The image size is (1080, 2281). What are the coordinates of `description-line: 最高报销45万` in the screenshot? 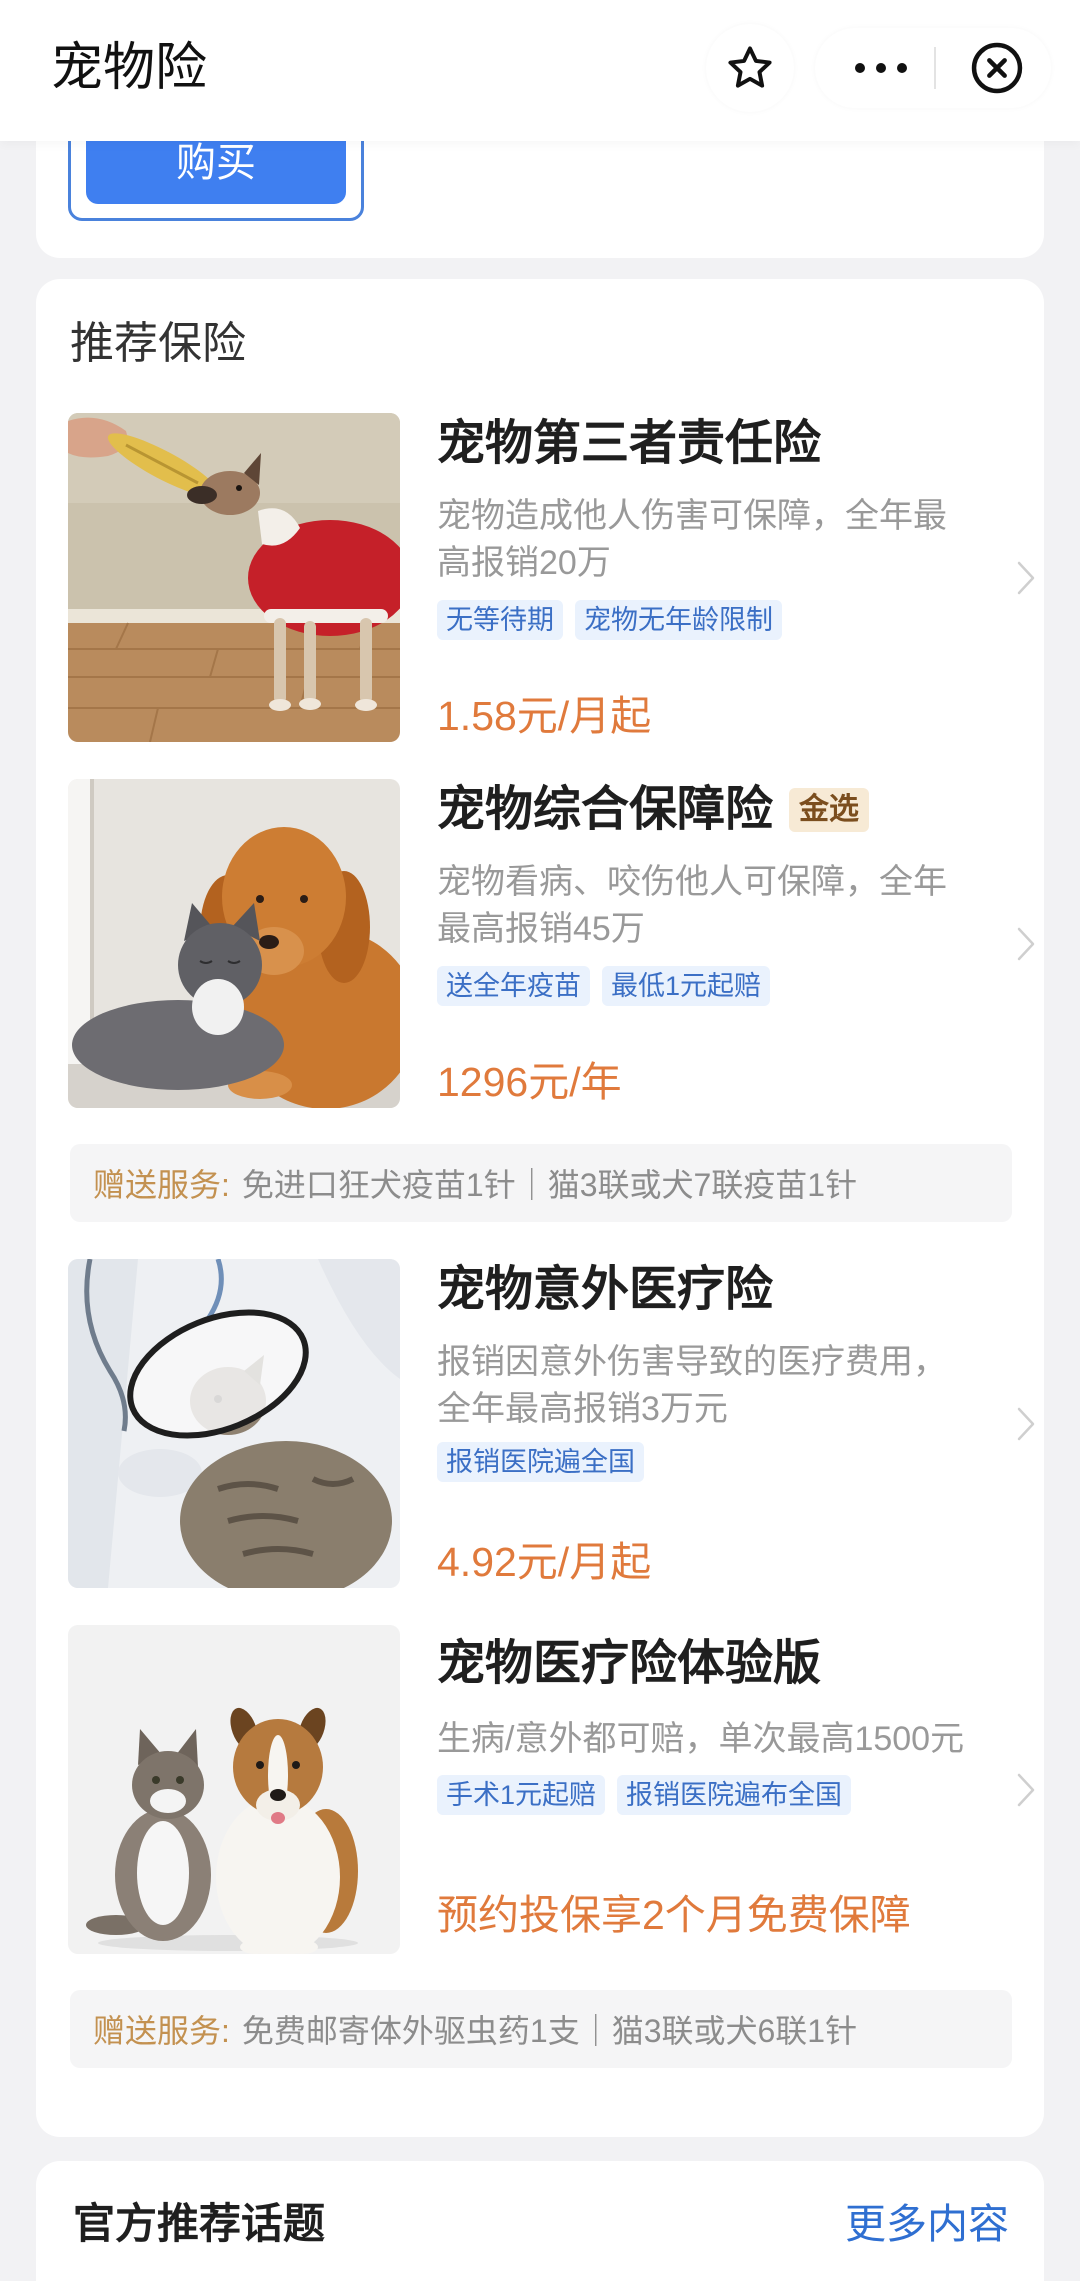 It's located at (541, 929).